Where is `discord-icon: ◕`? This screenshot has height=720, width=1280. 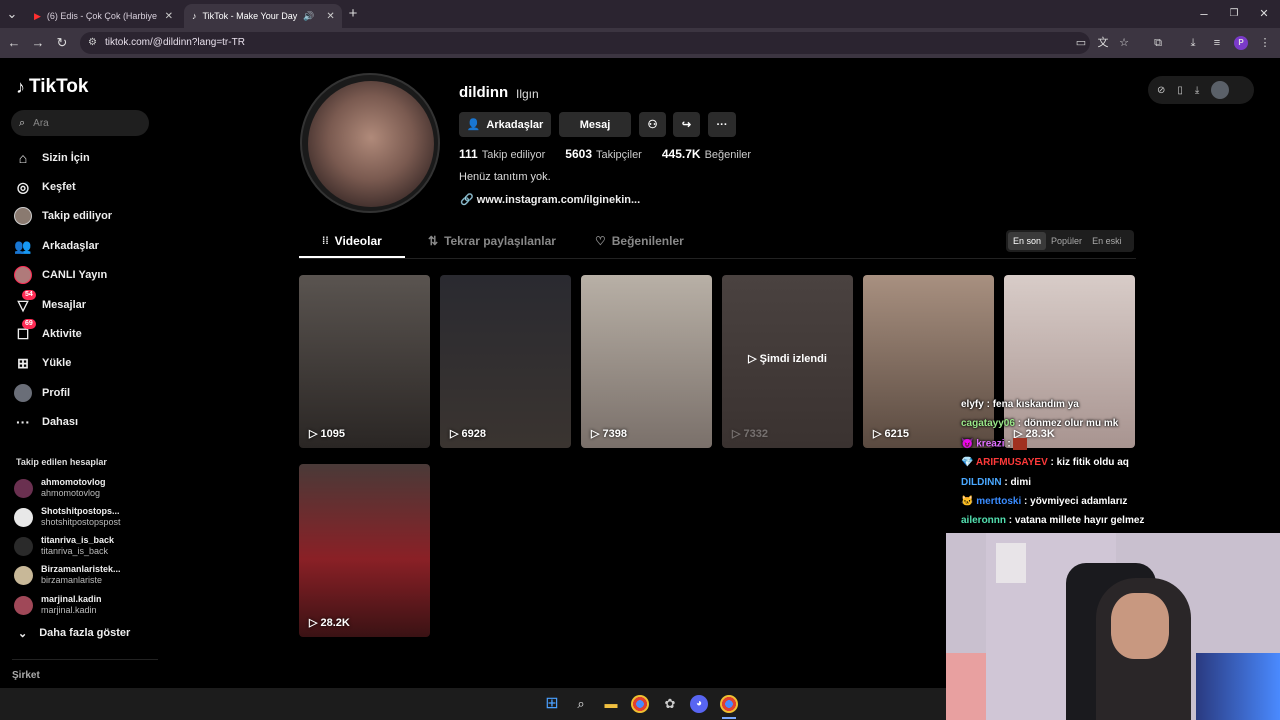
discord-icon: ◕ is located at coordinates (699, 704).